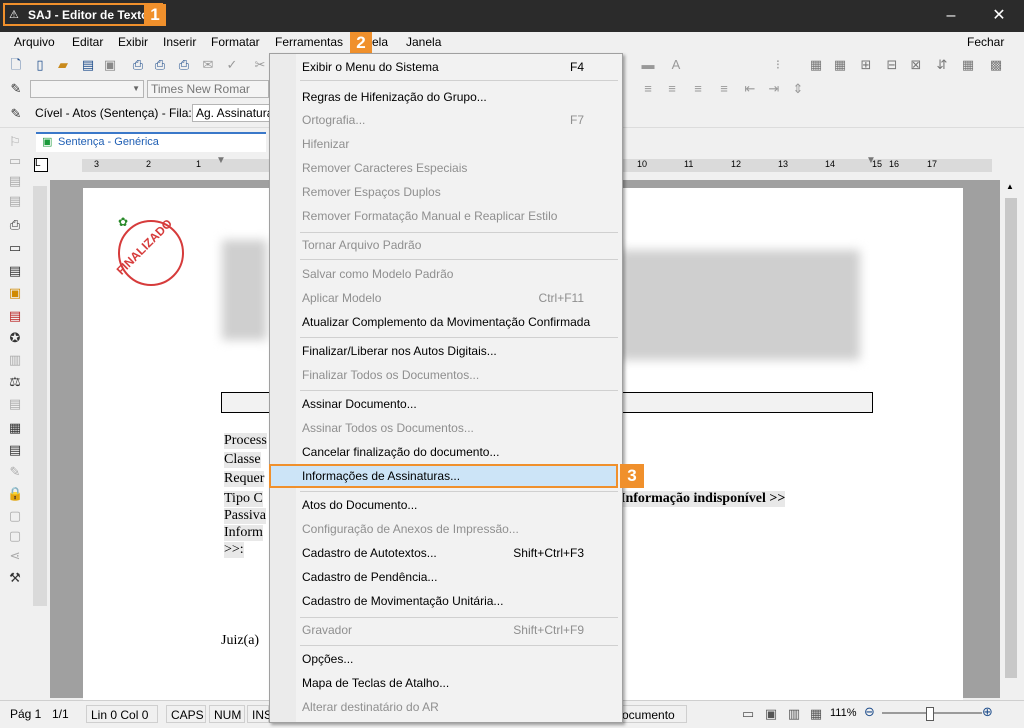 The height and width of the screenshot is (728, 1024). What do you see at coordinates (15, 516) in the screenshot?
I see `tool-18-icon: ▢` at bounding box center [15, 516].